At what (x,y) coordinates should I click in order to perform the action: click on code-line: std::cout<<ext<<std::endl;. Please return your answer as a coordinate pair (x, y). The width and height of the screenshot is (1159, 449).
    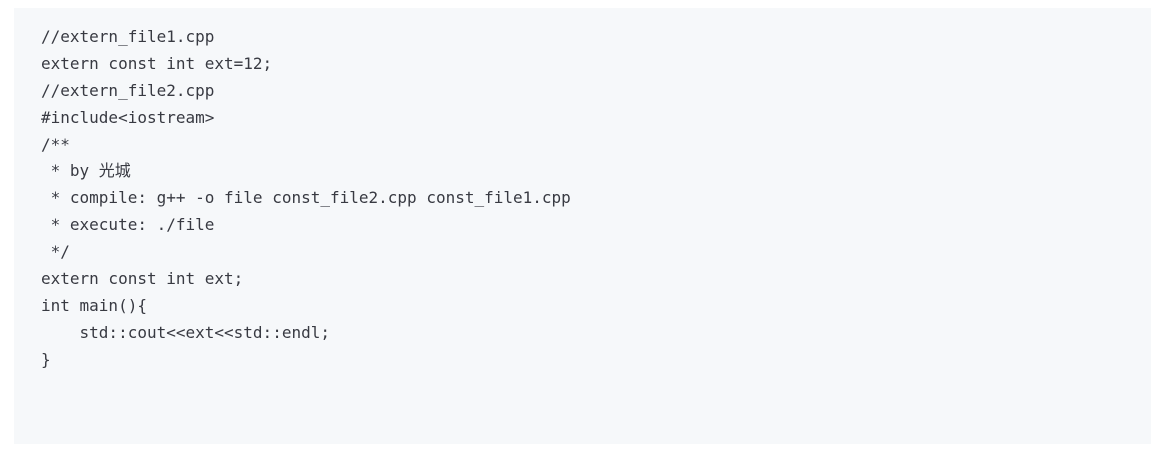
    Looking at the image, I should click on (185, 332).